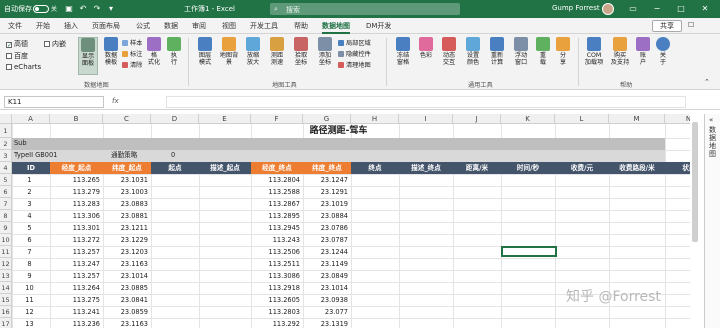 The image size is (720, 328). What do you see at coordinates (199, 26) in the screenshot?
I see `tab-review: 审阅` at bounding box center [199, 26].